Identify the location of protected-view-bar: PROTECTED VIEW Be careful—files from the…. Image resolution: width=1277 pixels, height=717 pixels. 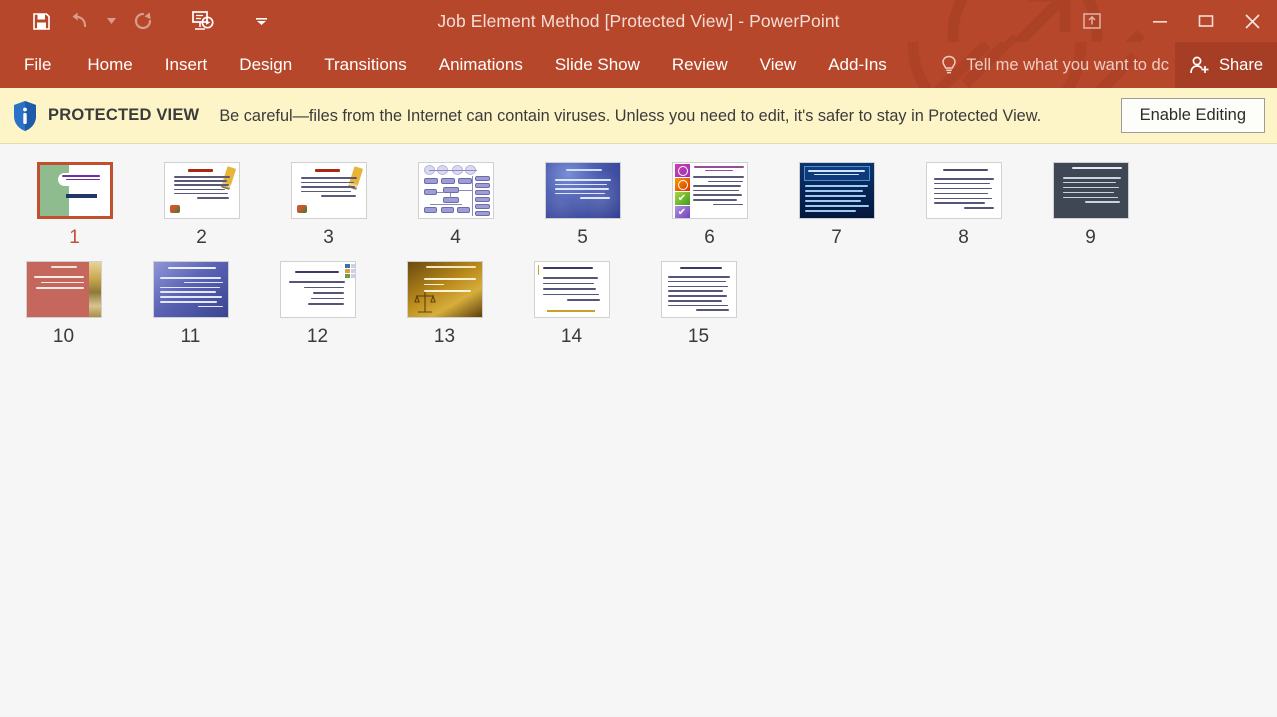
(638, 116).